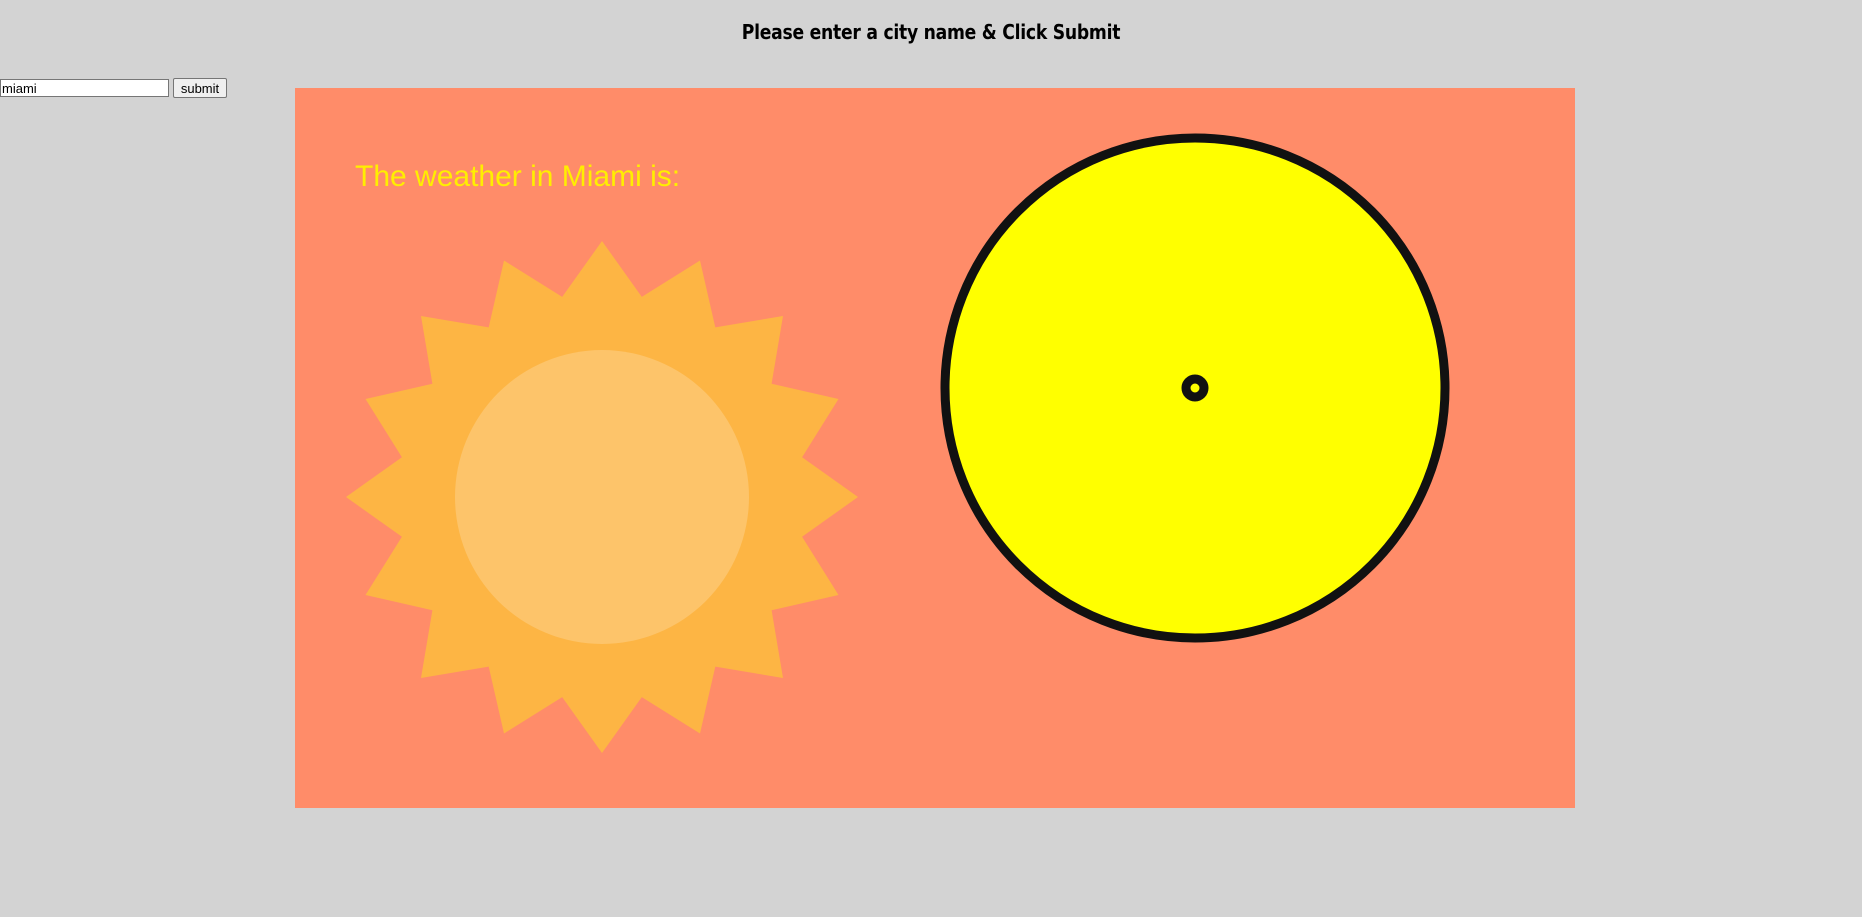 The image size is (1862, 917). I want to click on sun-core, so click(602, 497).